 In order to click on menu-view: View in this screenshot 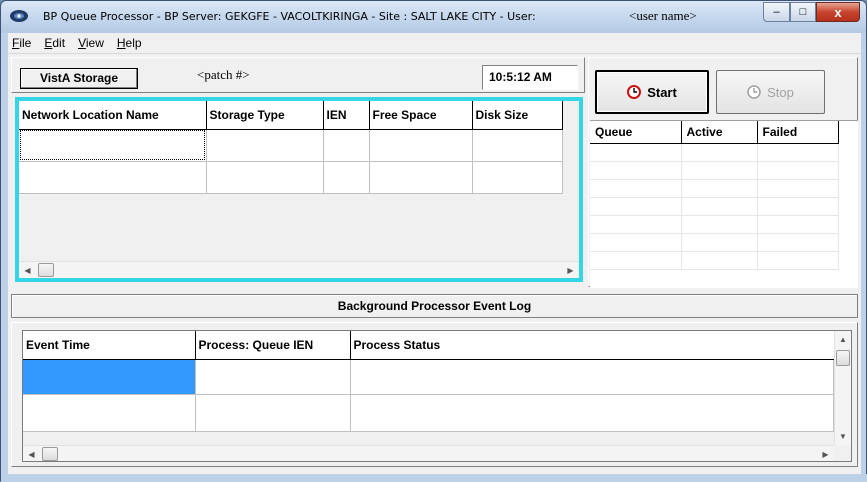, I will do `click(91, 43)`.